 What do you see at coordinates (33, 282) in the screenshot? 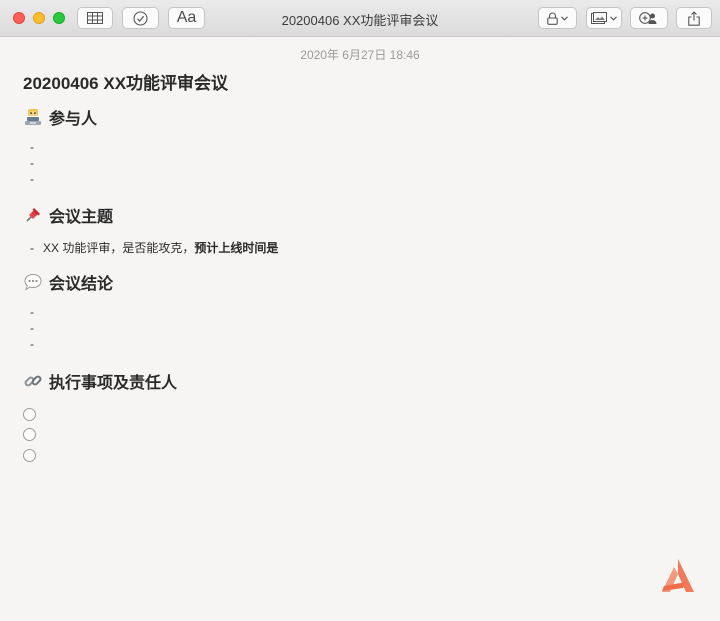
I see `speech-balloon-icon` at bounding box center [33, 282].